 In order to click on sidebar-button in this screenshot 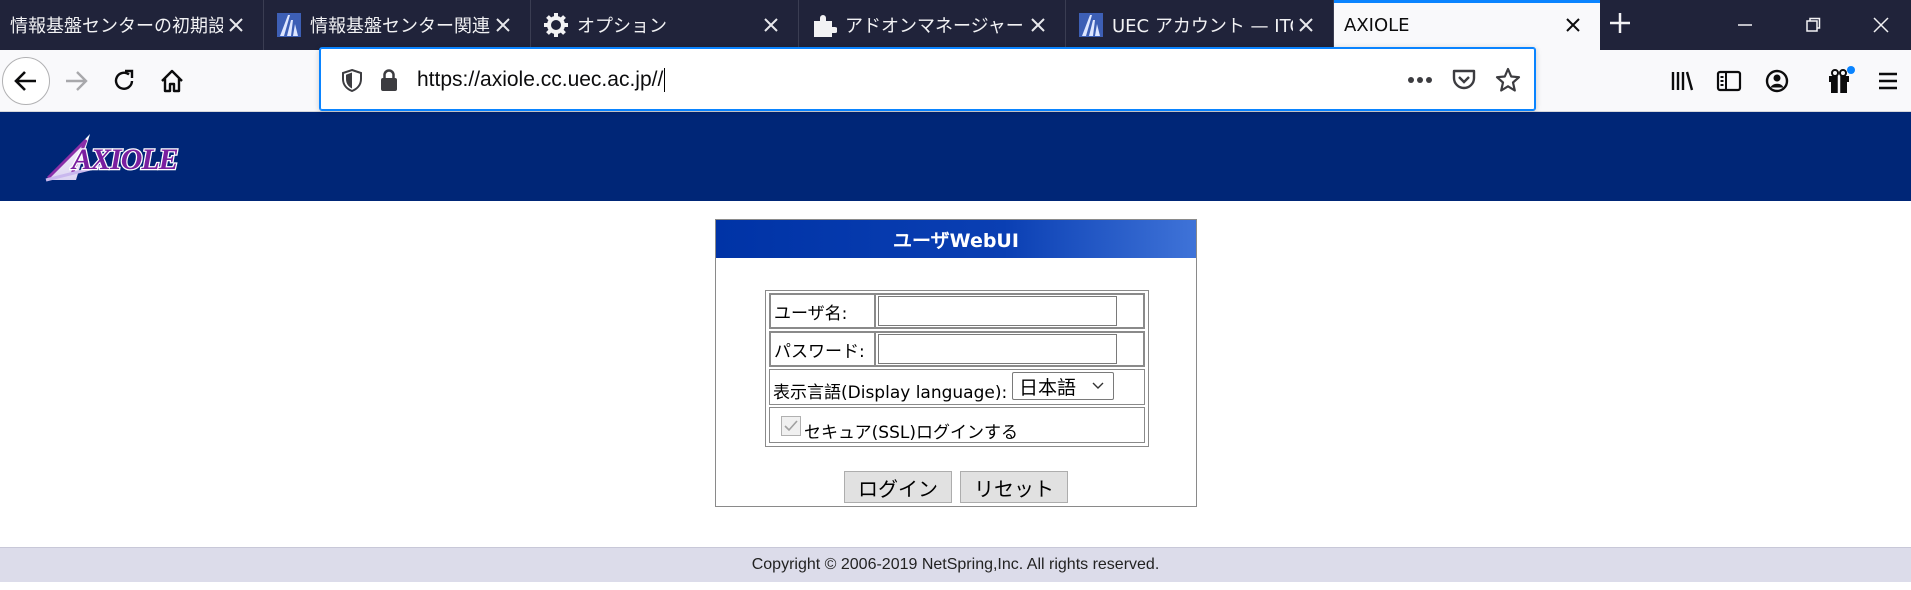, I will do `click(1729, 81)`.